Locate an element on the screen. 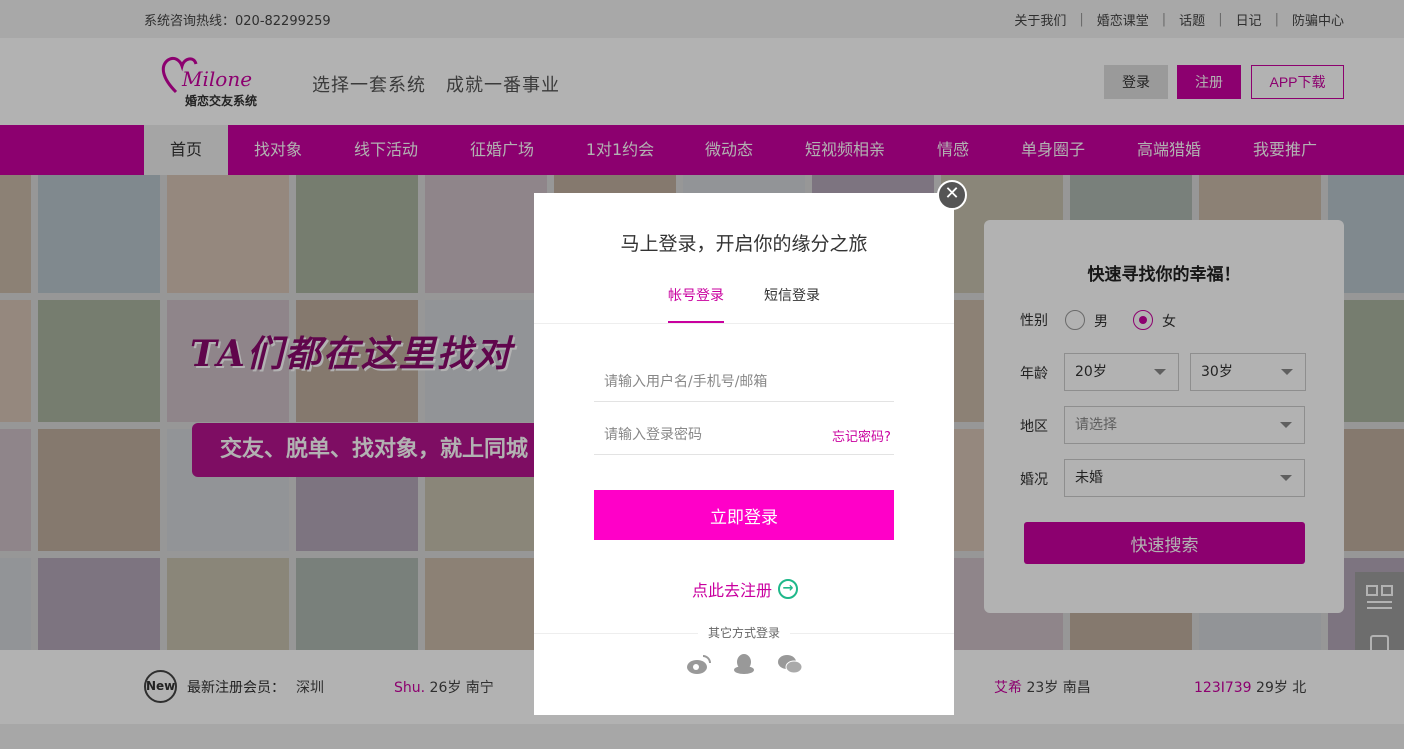 The width and height of the screenshot is (1404, 749). close-icon: ✕ is located at coordinates (952, 193).